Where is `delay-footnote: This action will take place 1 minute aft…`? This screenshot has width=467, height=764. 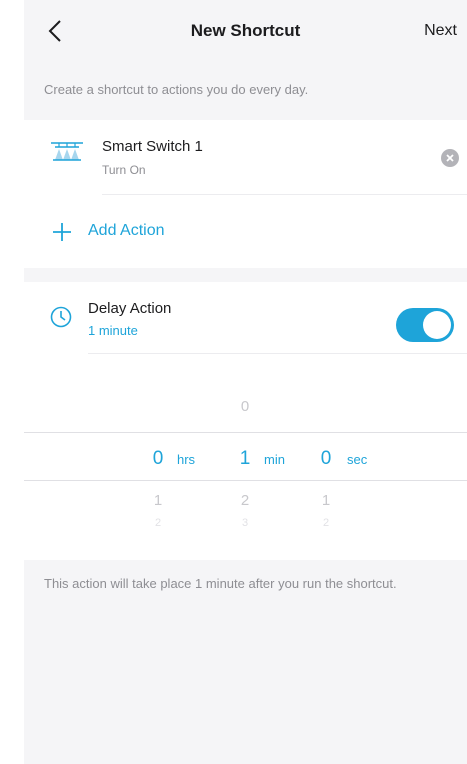
delay-footnote: This action will take place 1 minute aft… is located at coordinates (220, 583).